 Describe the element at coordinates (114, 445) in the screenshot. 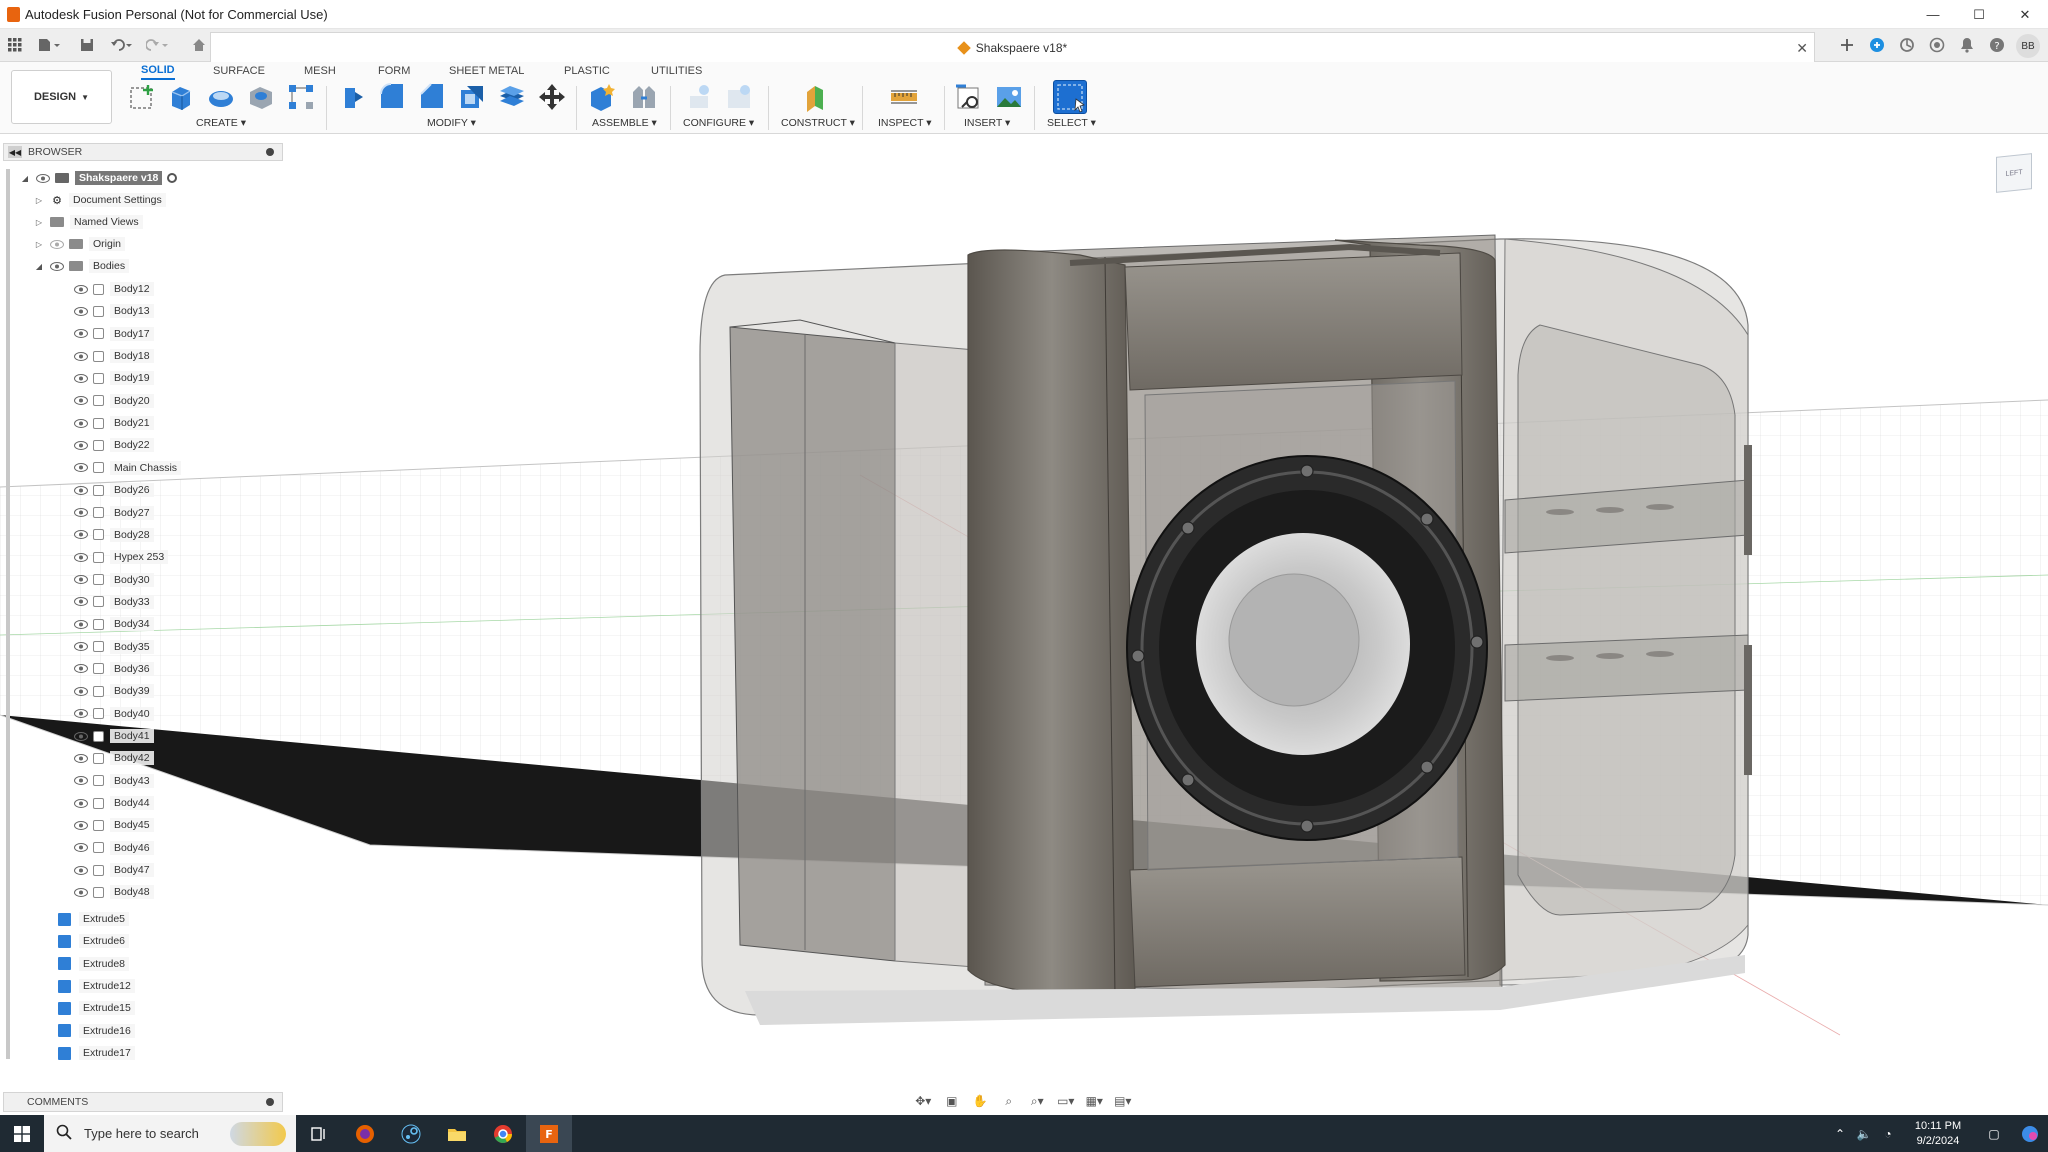

I see `tree-item-body: Body22` at that location.